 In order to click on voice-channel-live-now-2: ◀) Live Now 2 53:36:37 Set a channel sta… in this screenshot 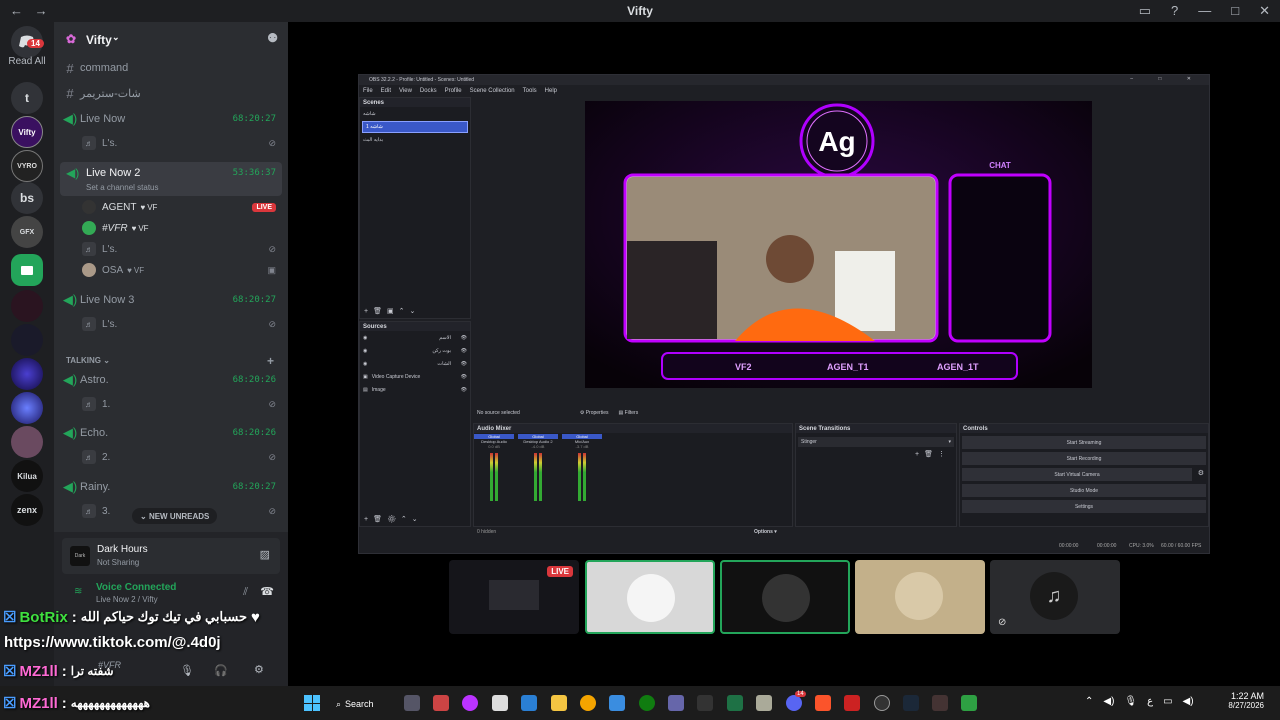, I will do `click(171, 179)`.